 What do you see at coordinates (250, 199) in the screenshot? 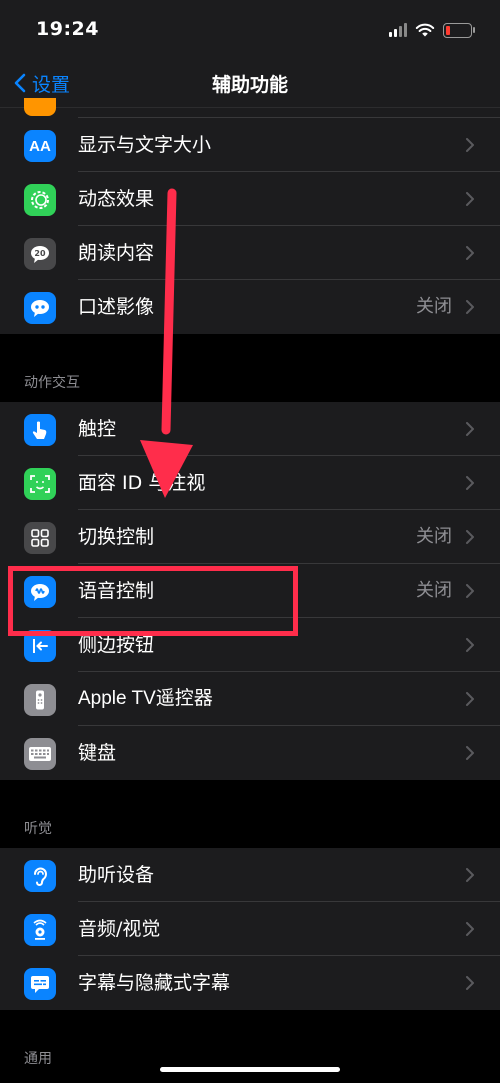
I see `list-item-motion: 动态效果` at bounding box center [250, 199].